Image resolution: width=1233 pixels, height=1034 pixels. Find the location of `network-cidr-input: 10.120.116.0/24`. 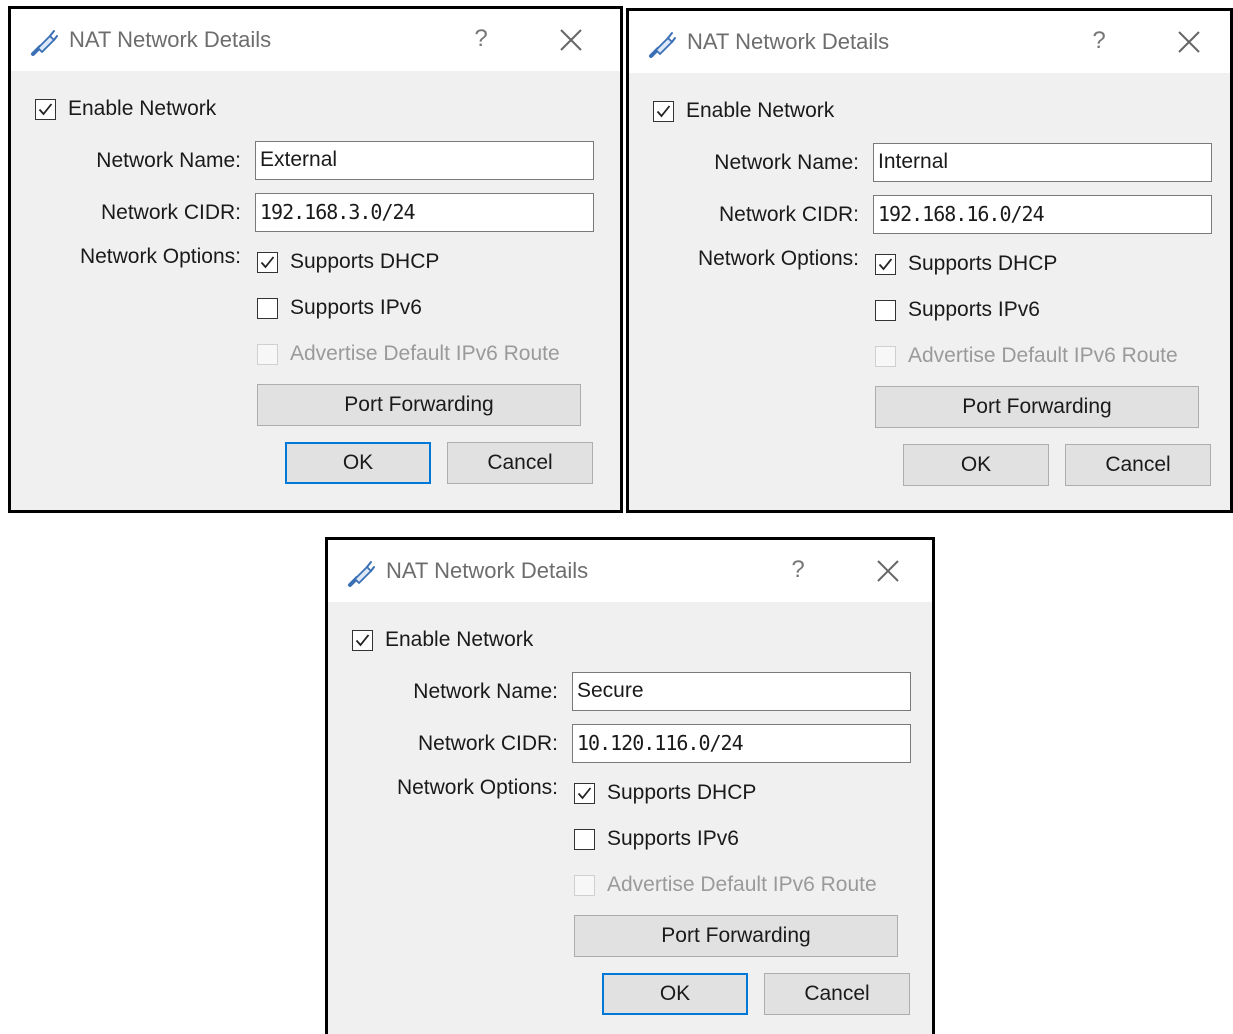

network-cidr-input: 10.120.116.0/24 is located at coordinates (741, 743).